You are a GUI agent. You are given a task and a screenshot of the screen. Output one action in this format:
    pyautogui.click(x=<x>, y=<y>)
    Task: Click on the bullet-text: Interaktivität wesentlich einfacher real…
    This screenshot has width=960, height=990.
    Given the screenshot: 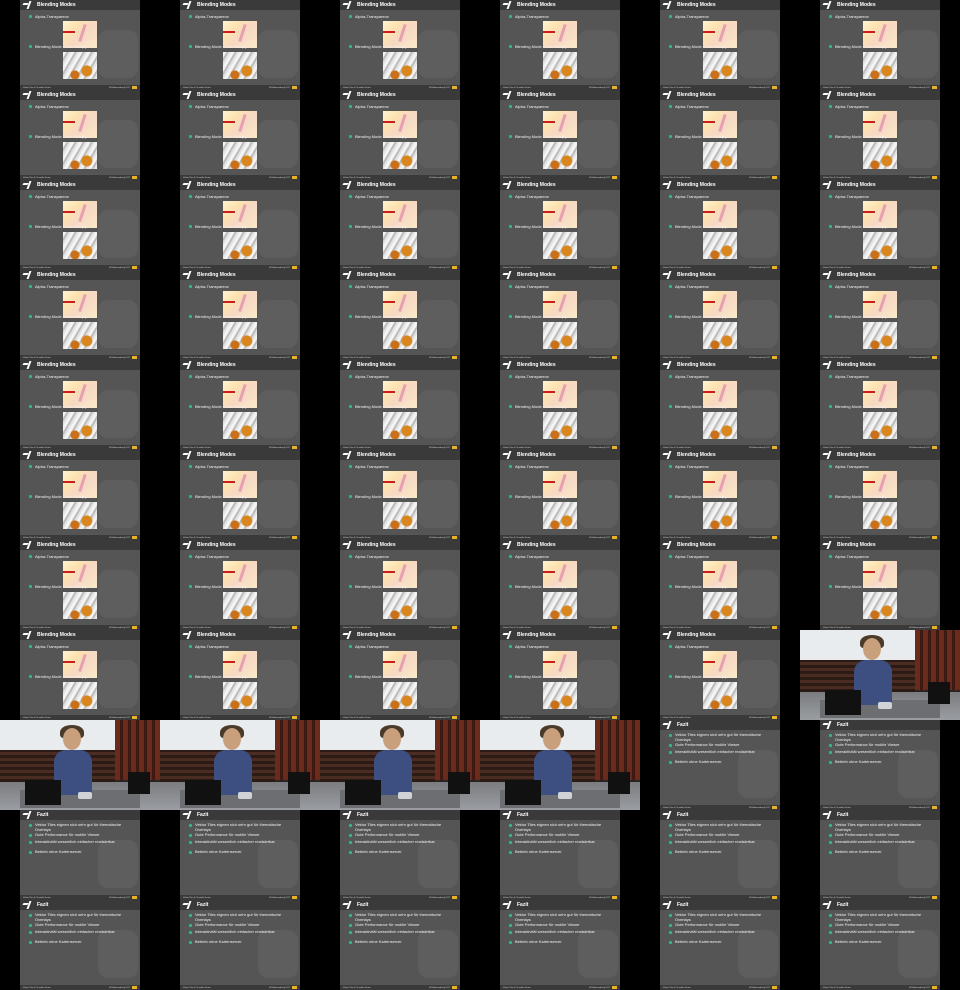 What is the action you would take?
    pyautogui.click(x=715, y=751)
    